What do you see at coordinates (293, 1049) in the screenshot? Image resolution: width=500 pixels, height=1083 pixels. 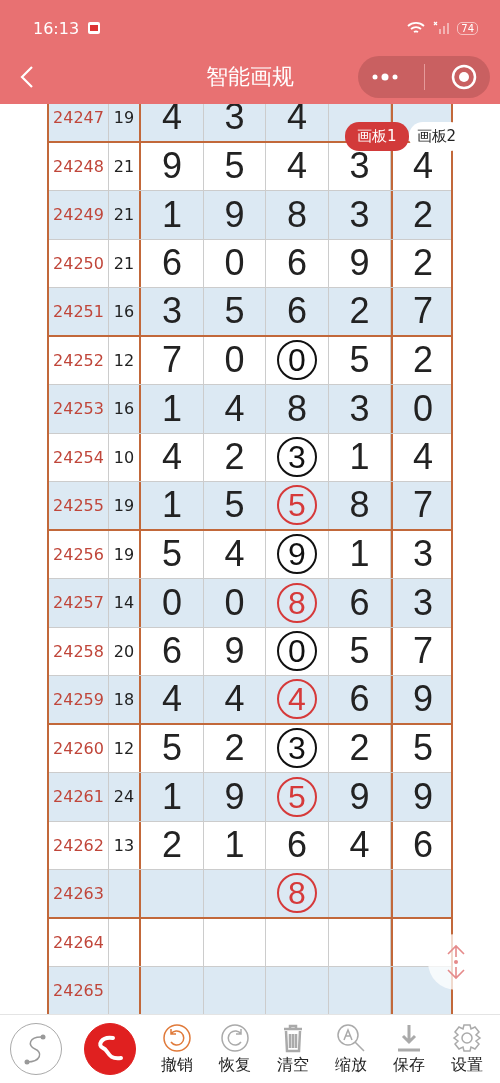 I see `clear-button: 清空` at bounding box center [293, 1049].